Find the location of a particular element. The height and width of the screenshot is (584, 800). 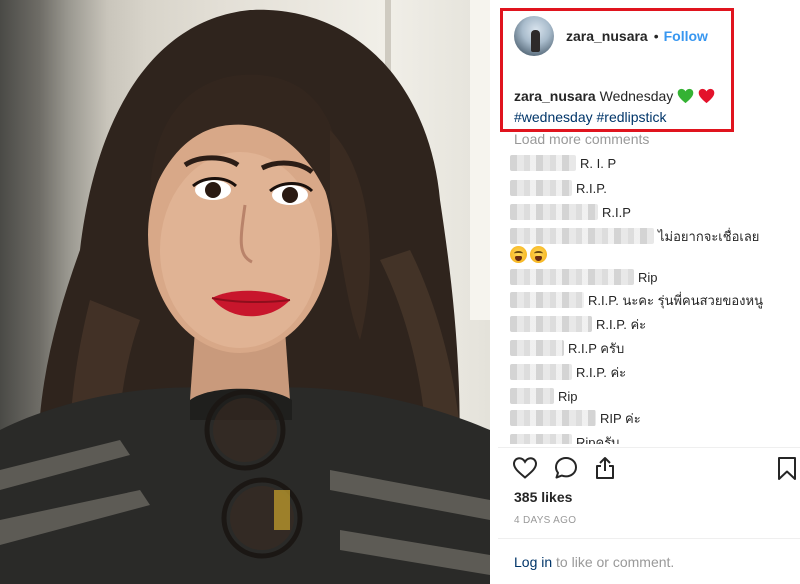

comment-item: R. I. P is located at coordinates (563, 163).